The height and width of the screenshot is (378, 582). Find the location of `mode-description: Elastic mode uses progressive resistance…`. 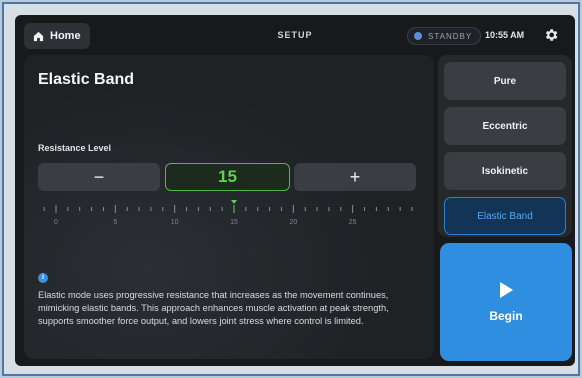

mode-description: Elastic mode uses progressive resistance… is located at coordinates (213, 308).